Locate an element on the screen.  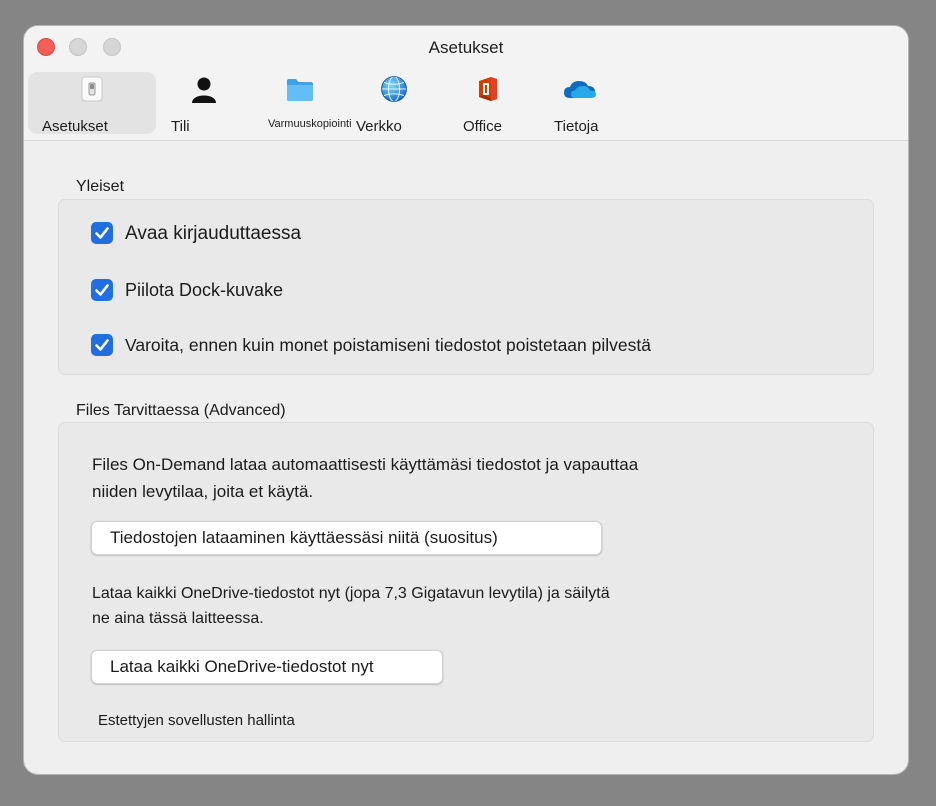
tab-settings: Asetukset is located at coordinates (92, 103).